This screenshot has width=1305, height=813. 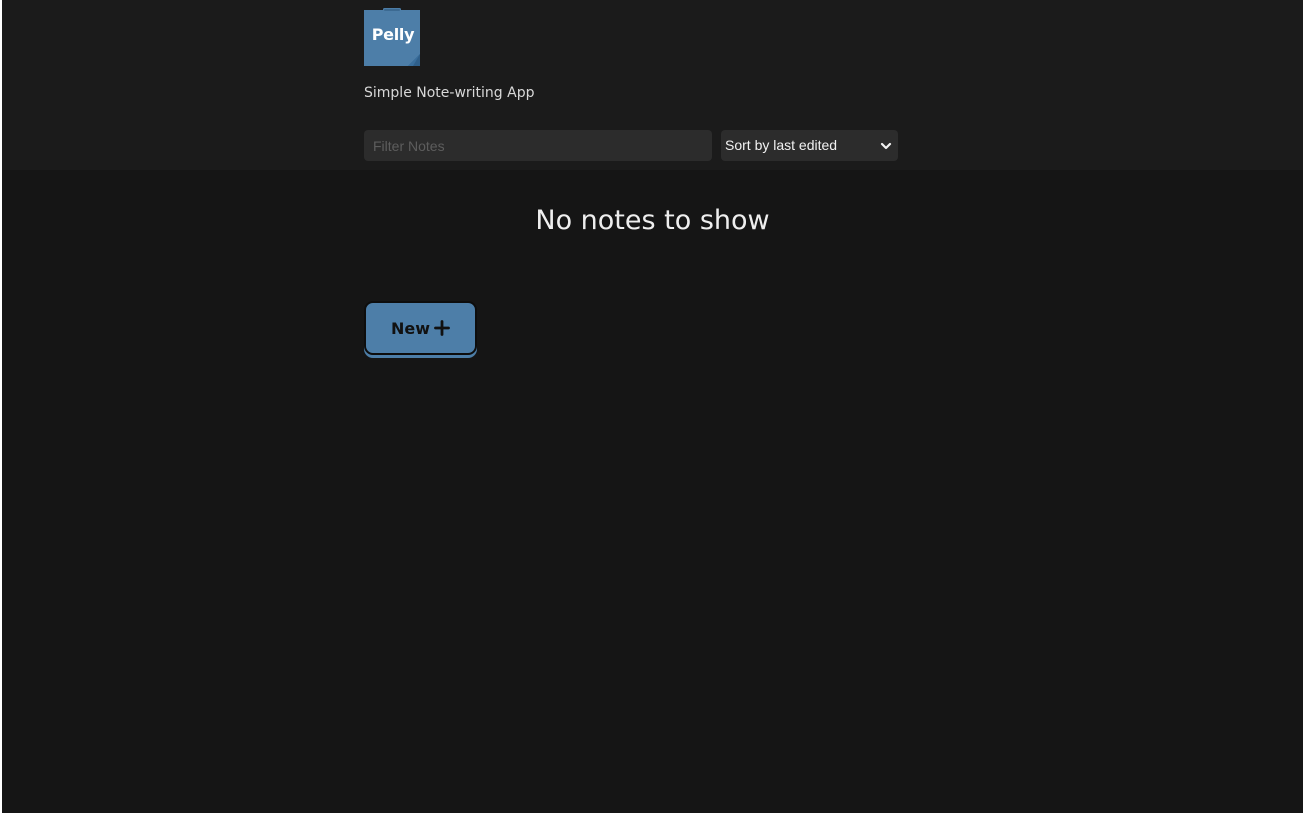 I want to click on sort-select: Sort by last edited, so click(x=809, y=145).